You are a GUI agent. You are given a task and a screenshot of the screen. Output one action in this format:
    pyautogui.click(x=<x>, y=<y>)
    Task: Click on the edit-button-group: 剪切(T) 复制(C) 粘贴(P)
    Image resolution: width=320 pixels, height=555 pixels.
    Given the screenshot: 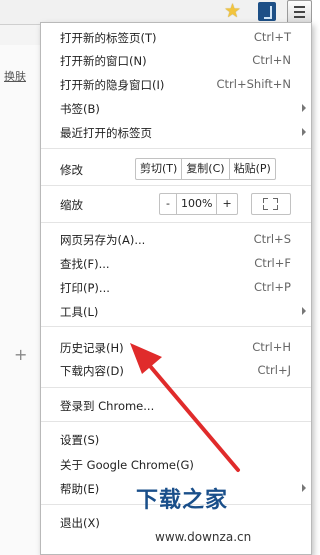 What is the action you would take?
    pyautogui.click(x=205, y=169)
    